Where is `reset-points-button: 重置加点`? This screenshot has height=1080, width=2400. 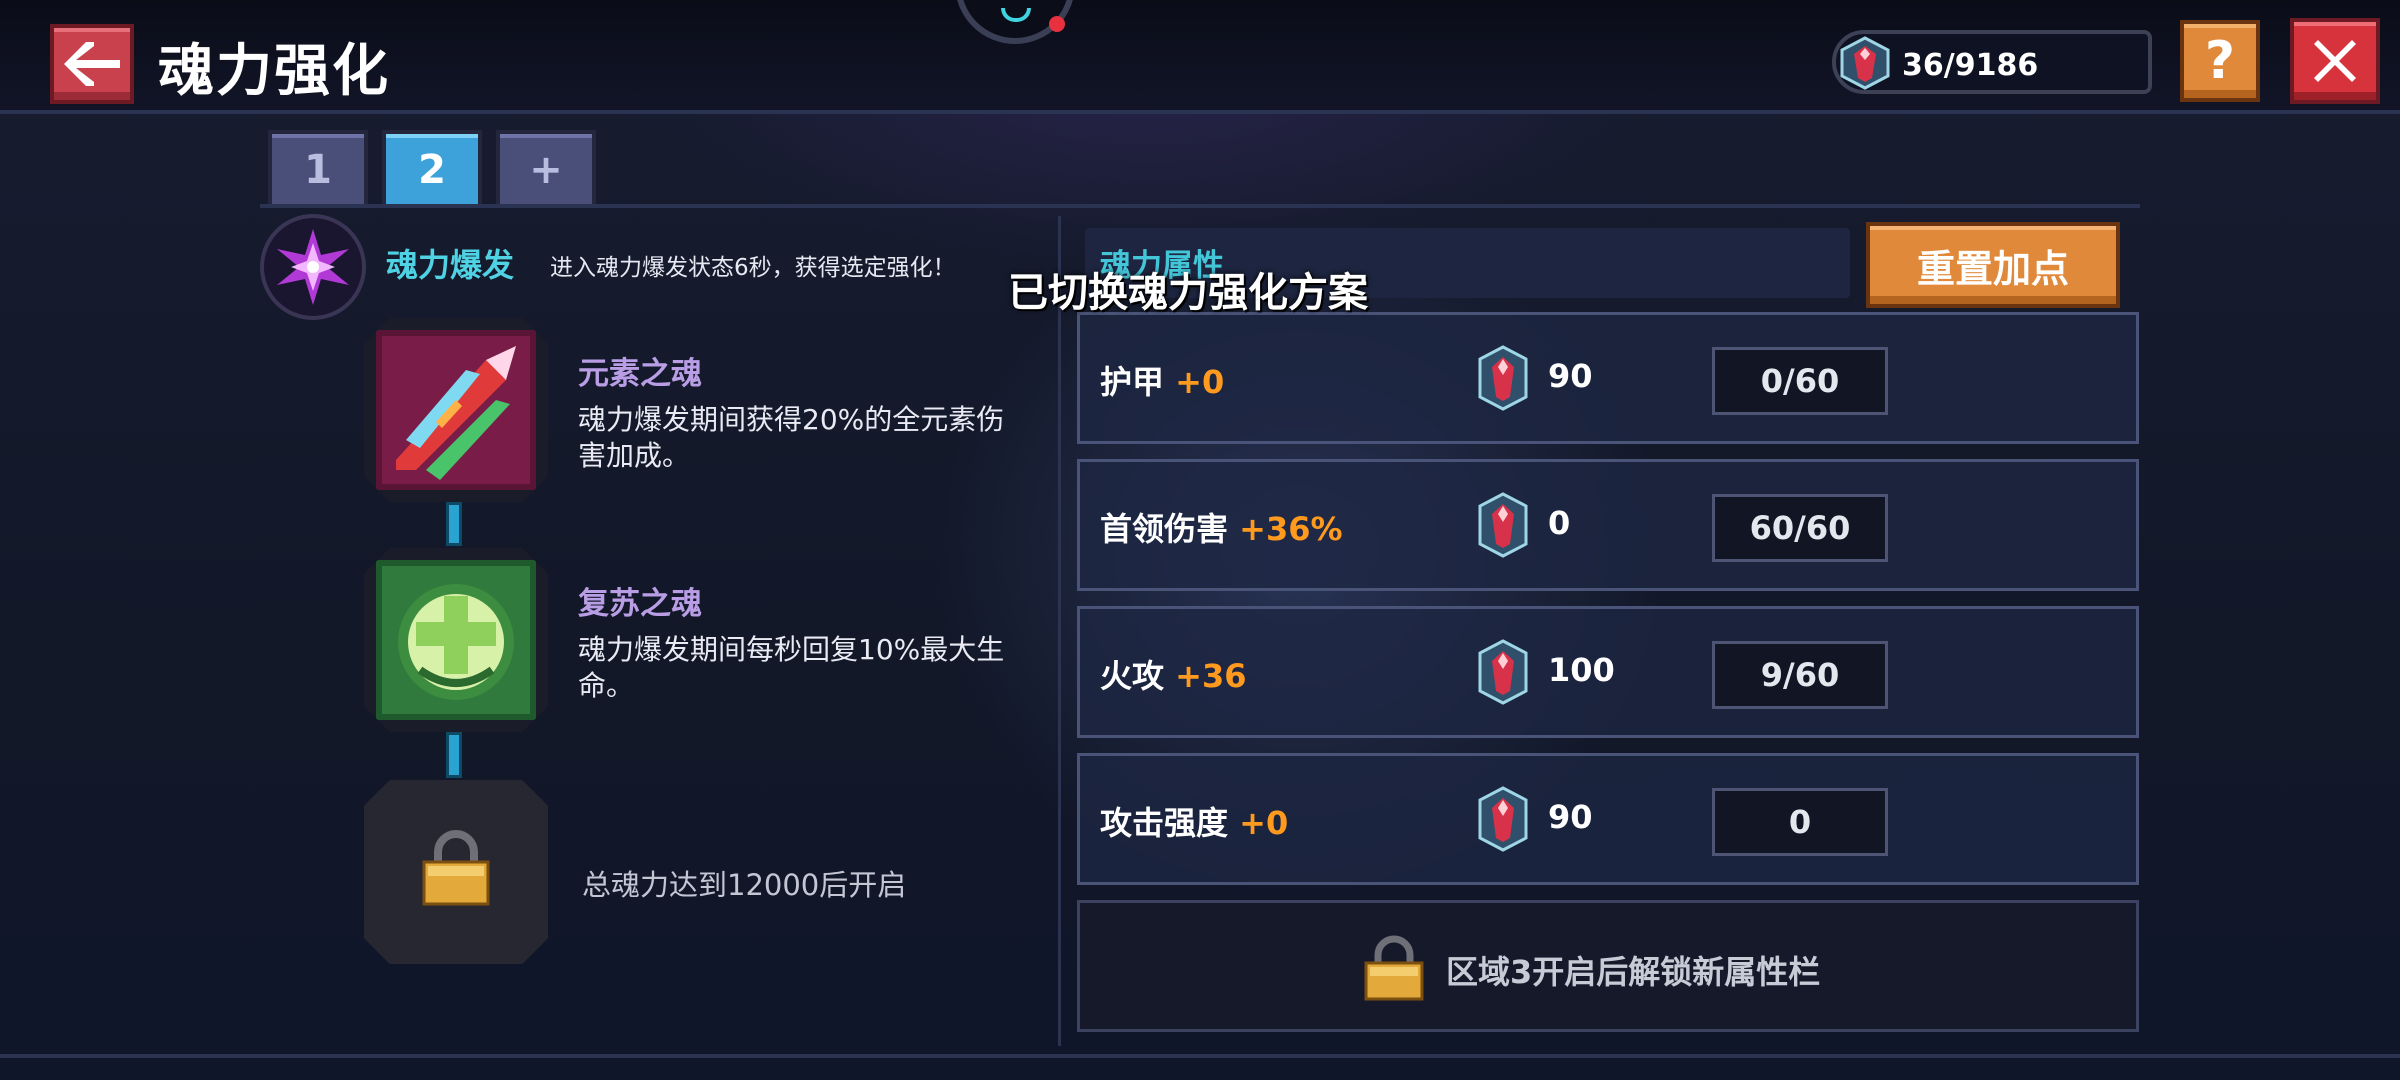 reset-points-button: 重置加点 is located at coordinates (1993, 265).